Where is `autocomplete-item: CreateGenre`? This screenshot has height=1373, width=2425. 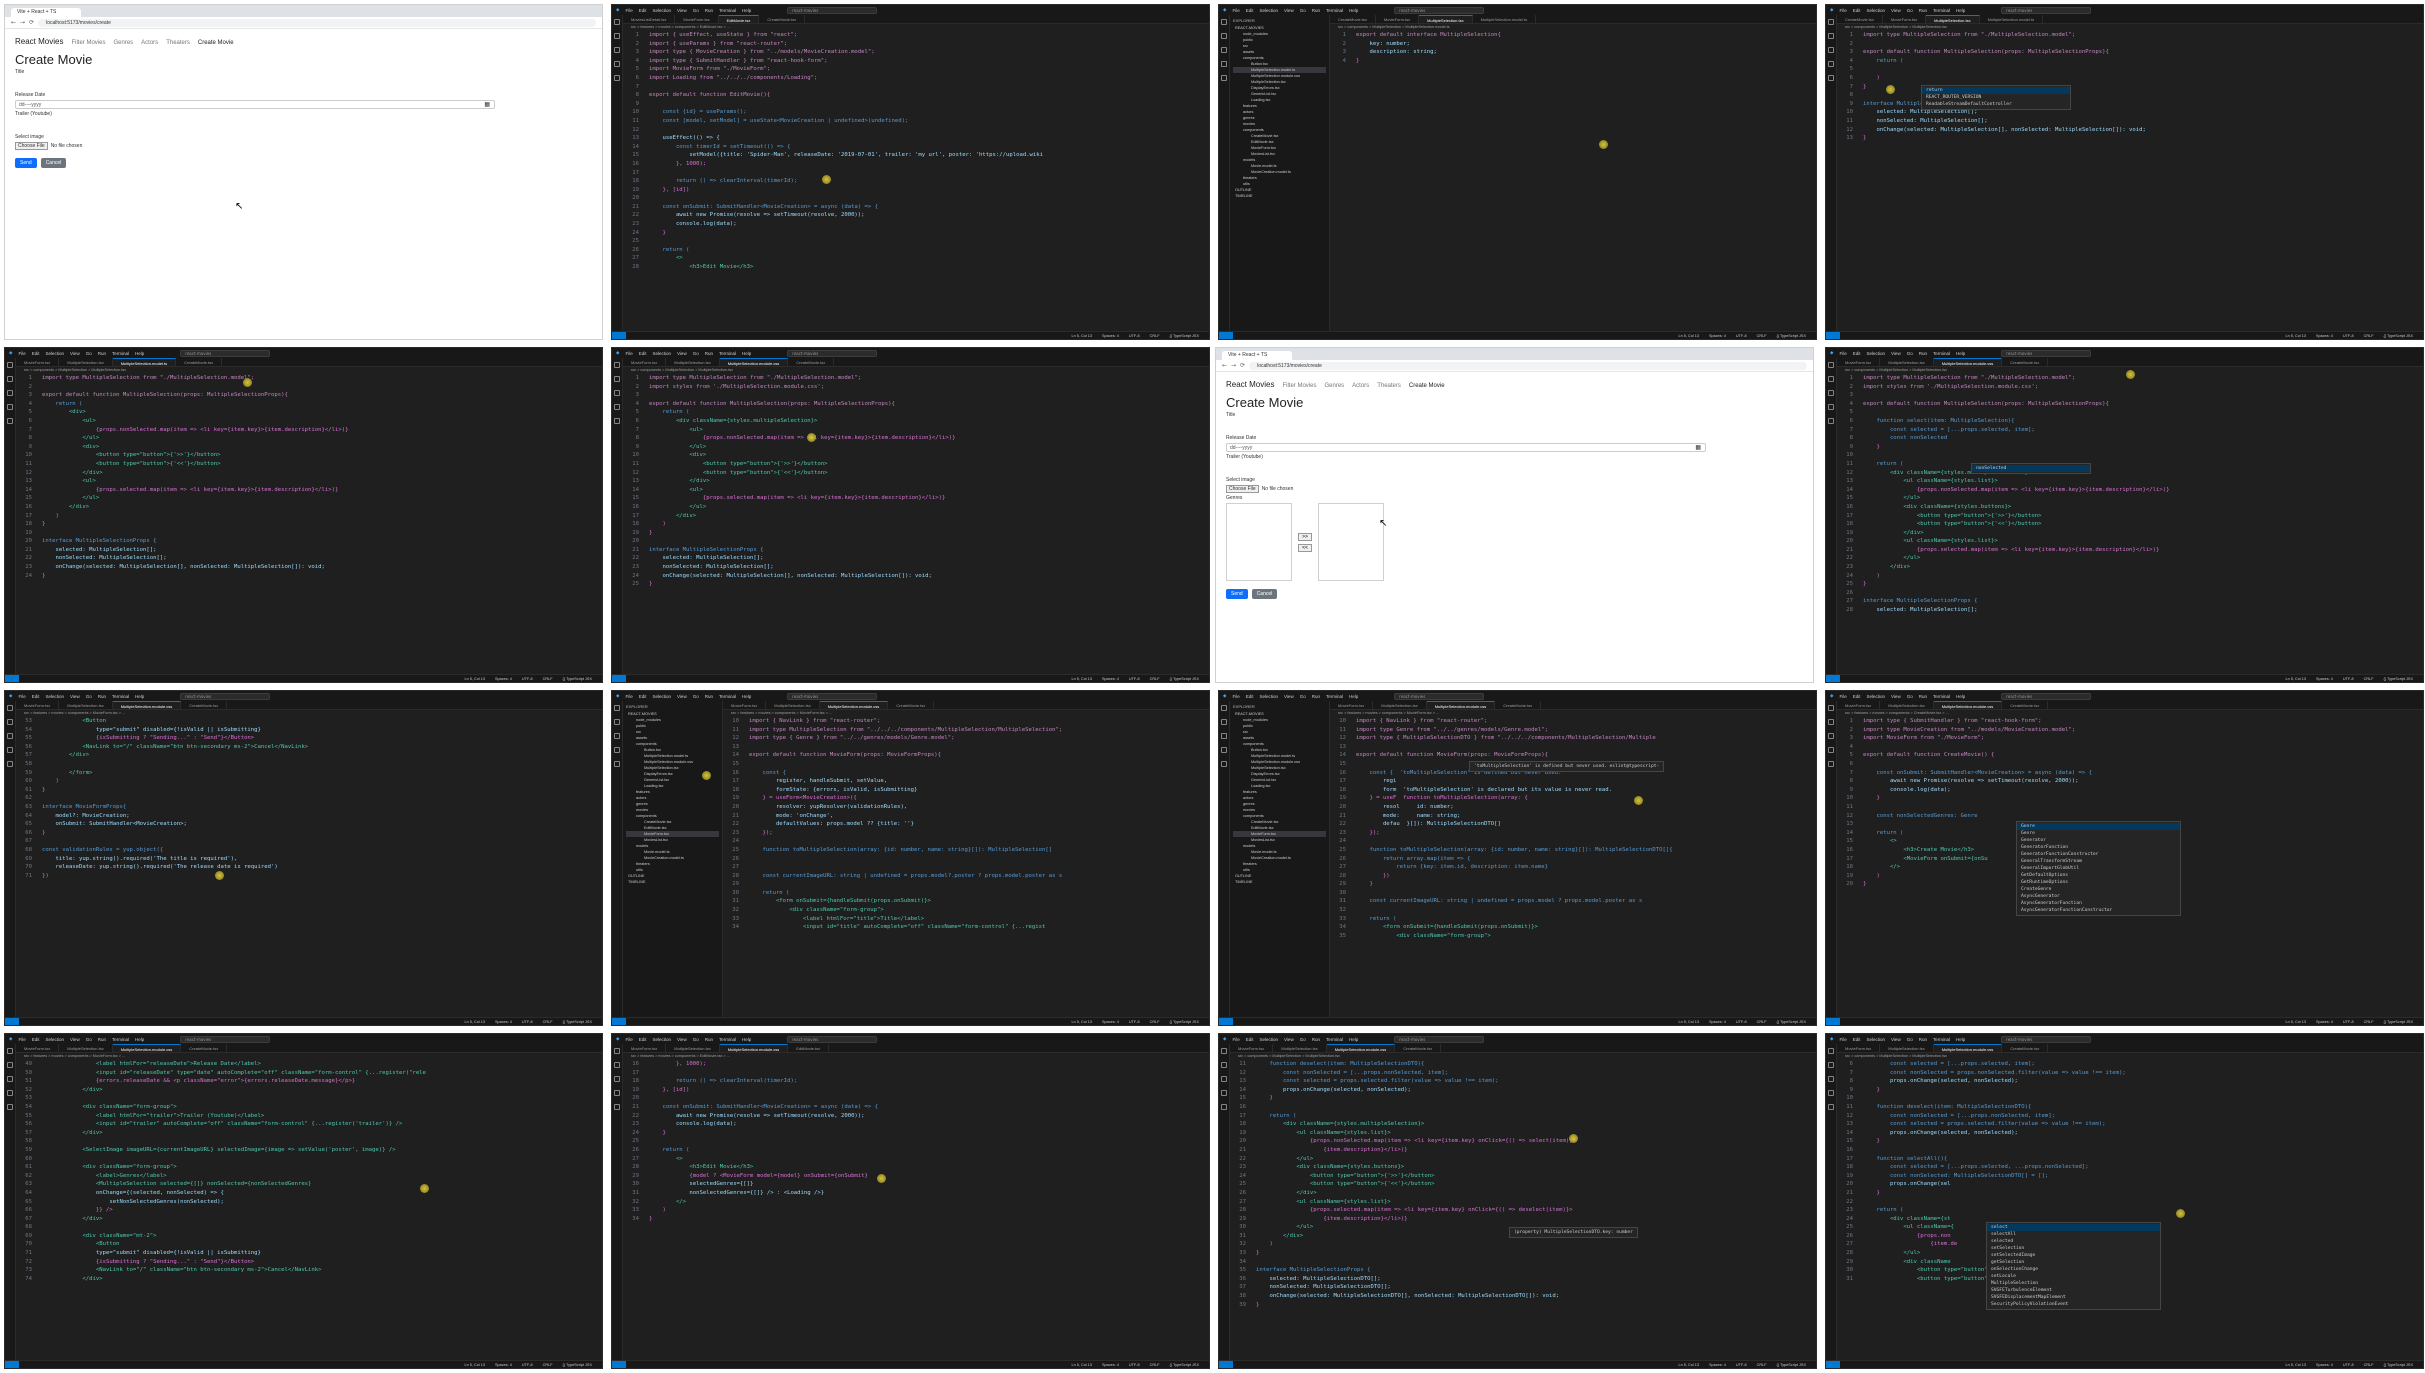 autocomplete-item: CreateGenre is located at coordinates (2098, 889).